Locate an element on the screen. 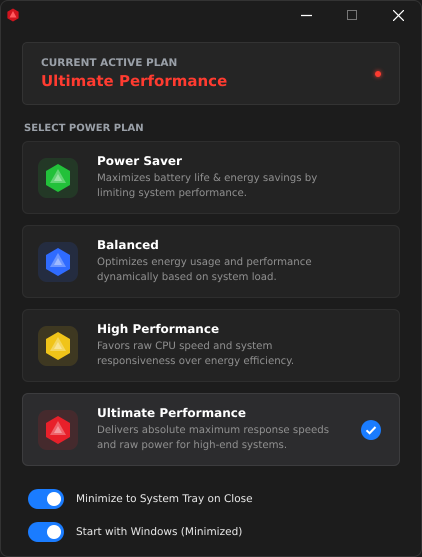  plan-title: High Performance is located at coordinates (158, 329).